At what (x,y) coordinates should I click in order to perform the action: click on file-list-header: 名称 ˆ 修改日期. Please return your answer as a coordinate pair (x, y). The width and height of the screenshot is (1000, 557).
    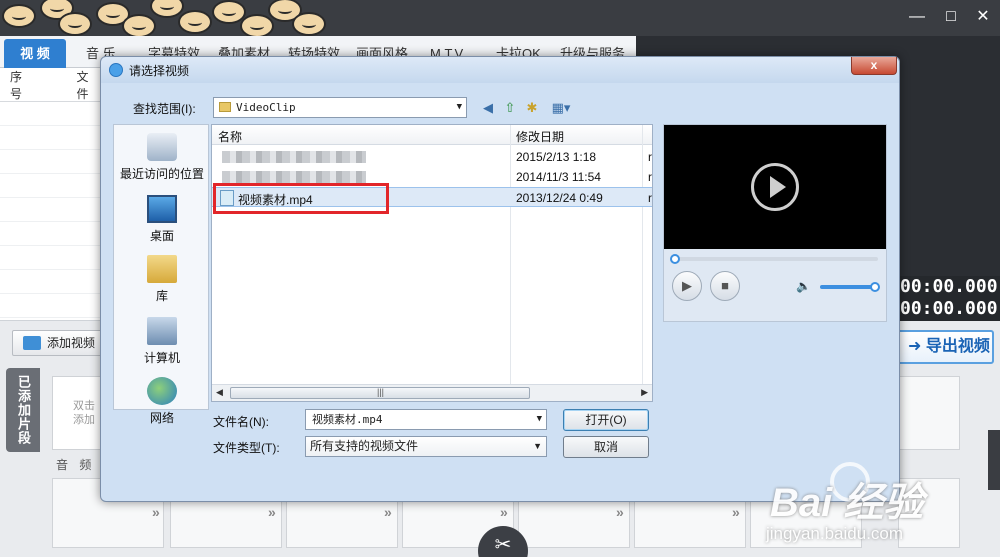
    Looking at the image, I should click on (432, 135).